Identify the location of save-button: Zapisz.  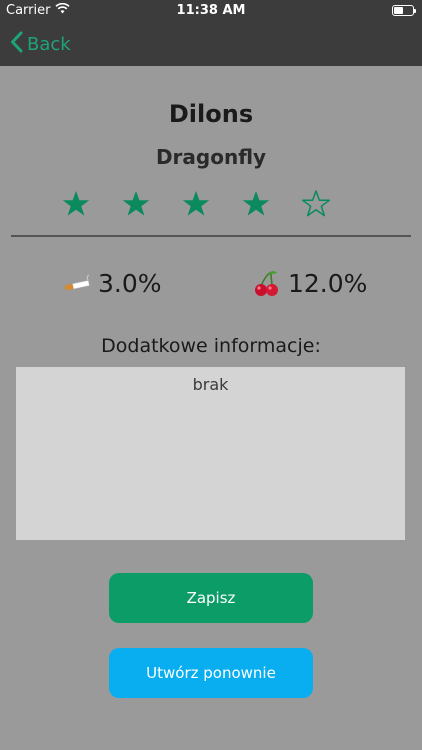
(211, 598).